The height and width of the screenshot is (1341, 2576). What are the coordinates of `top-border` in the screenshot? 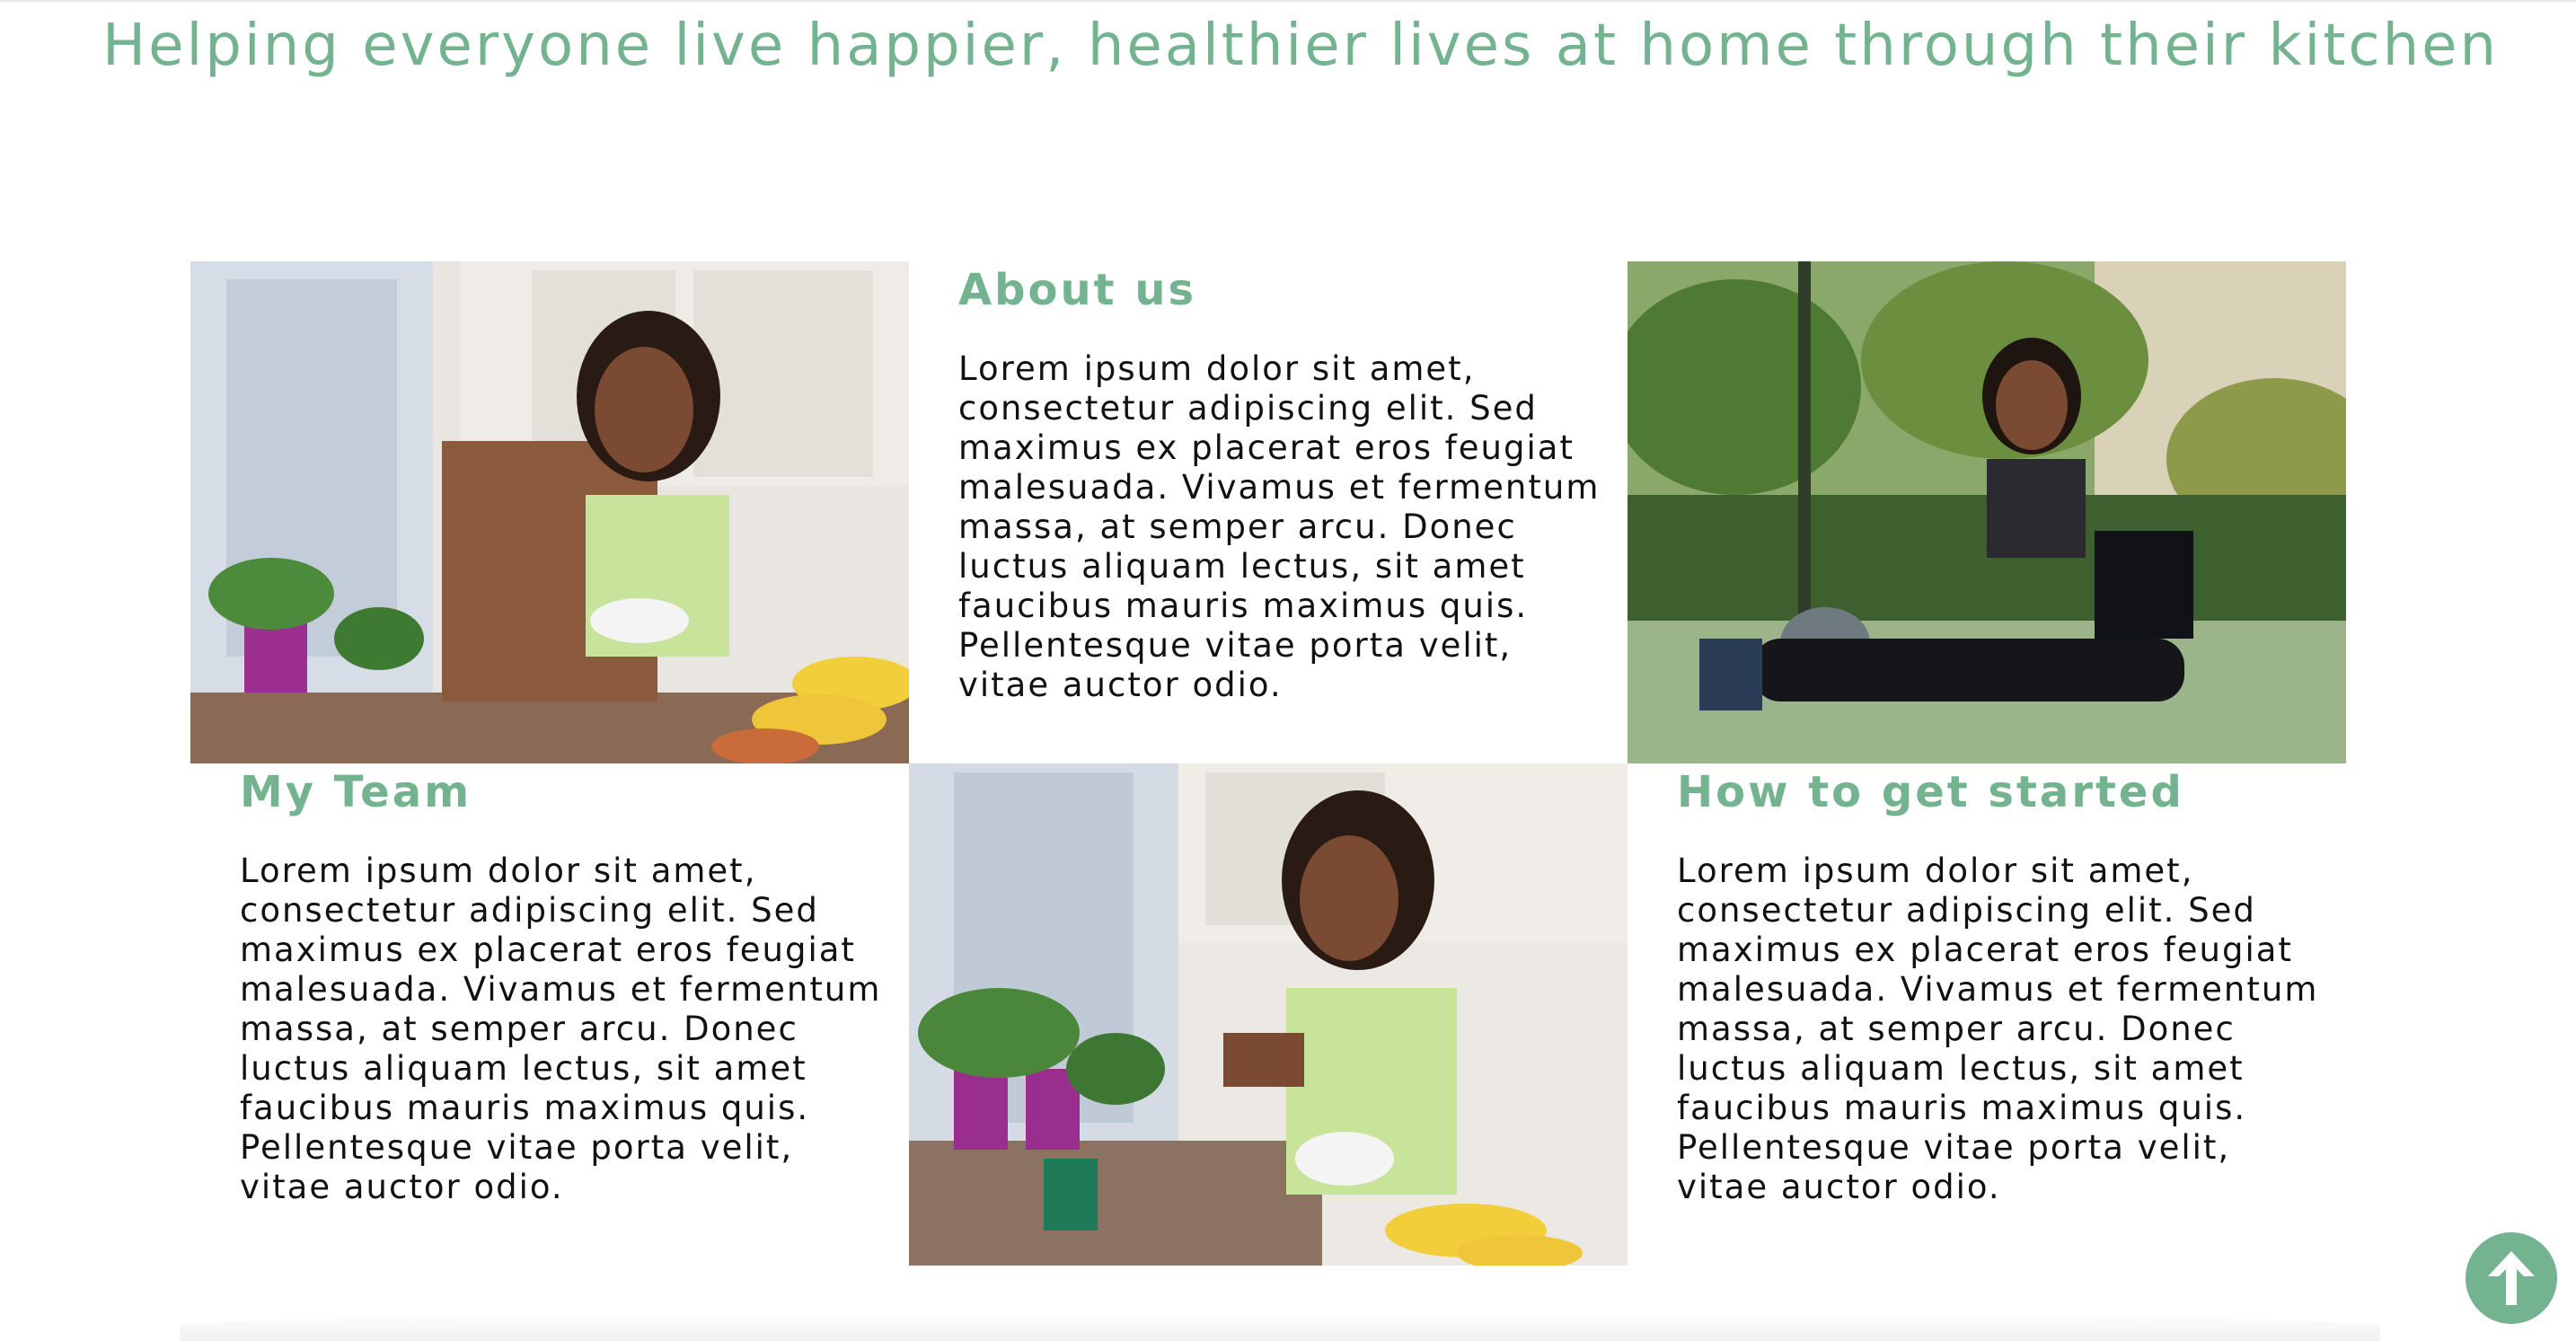 It's located at (1288, 1).